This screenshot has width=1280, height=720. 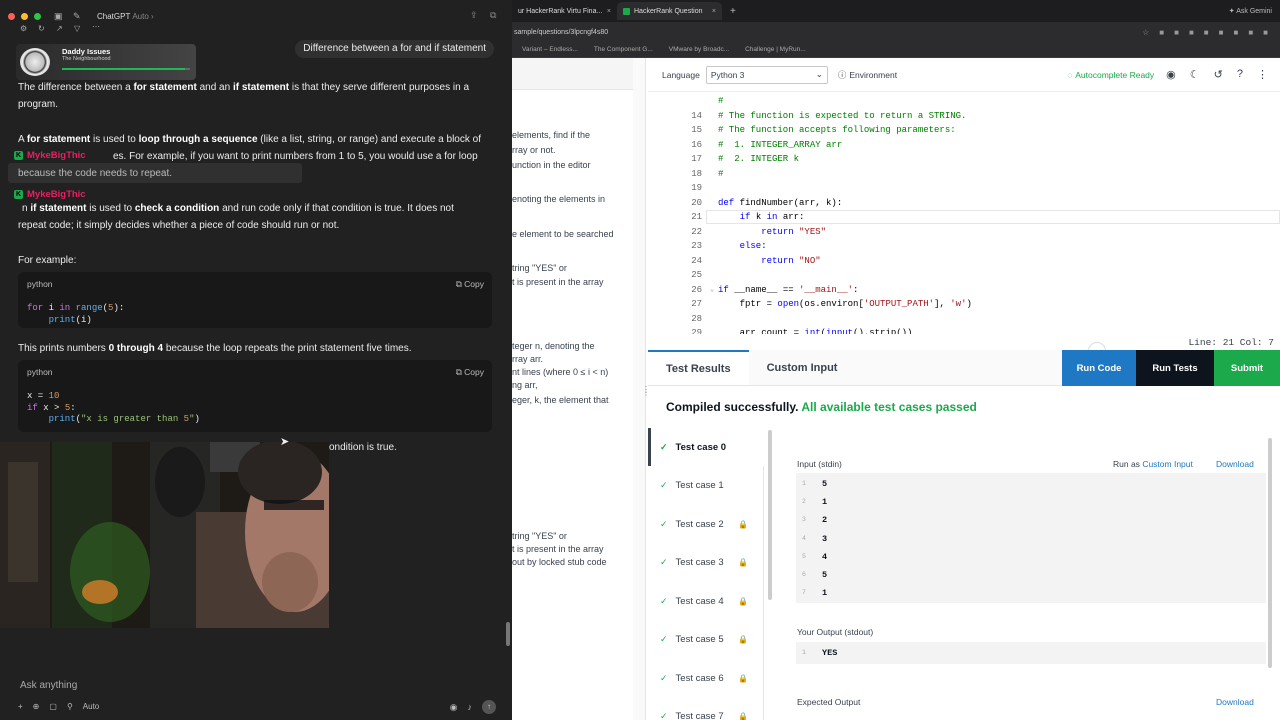 What do you see at coordinates (1031, 575) in the screenshot?
I see `io-row: 65` at bounding box center [1031, 575].